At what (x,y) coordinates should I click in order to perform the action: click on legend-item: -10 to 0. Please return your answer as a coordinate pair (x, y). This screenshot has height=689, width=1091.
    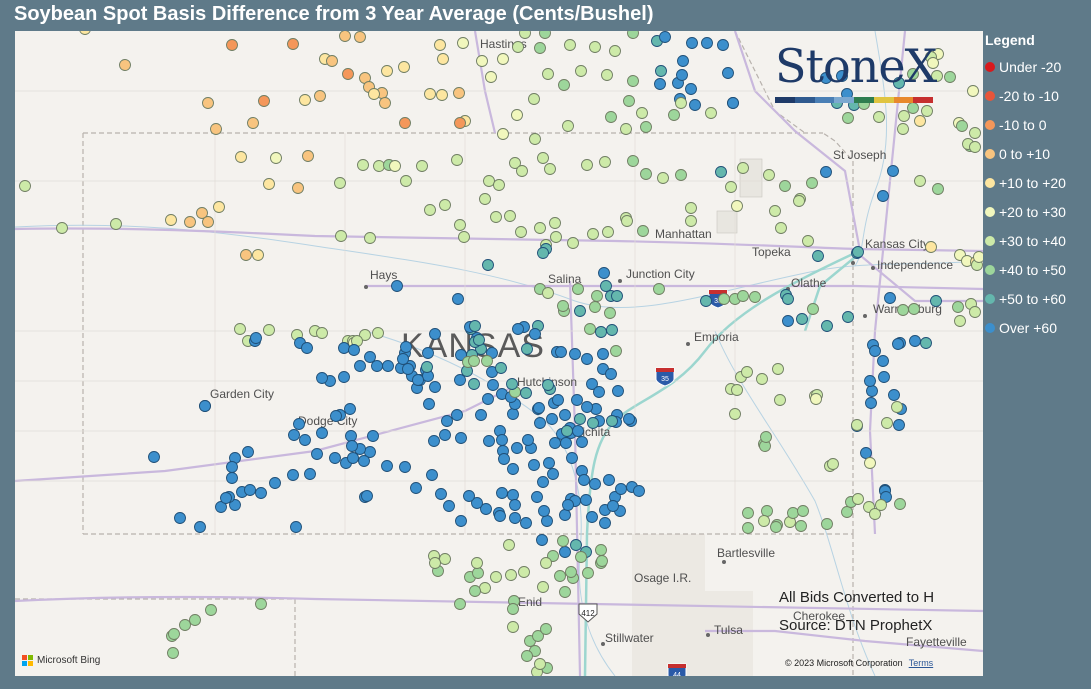
    Looking at the image, I should click on (1038, 124).